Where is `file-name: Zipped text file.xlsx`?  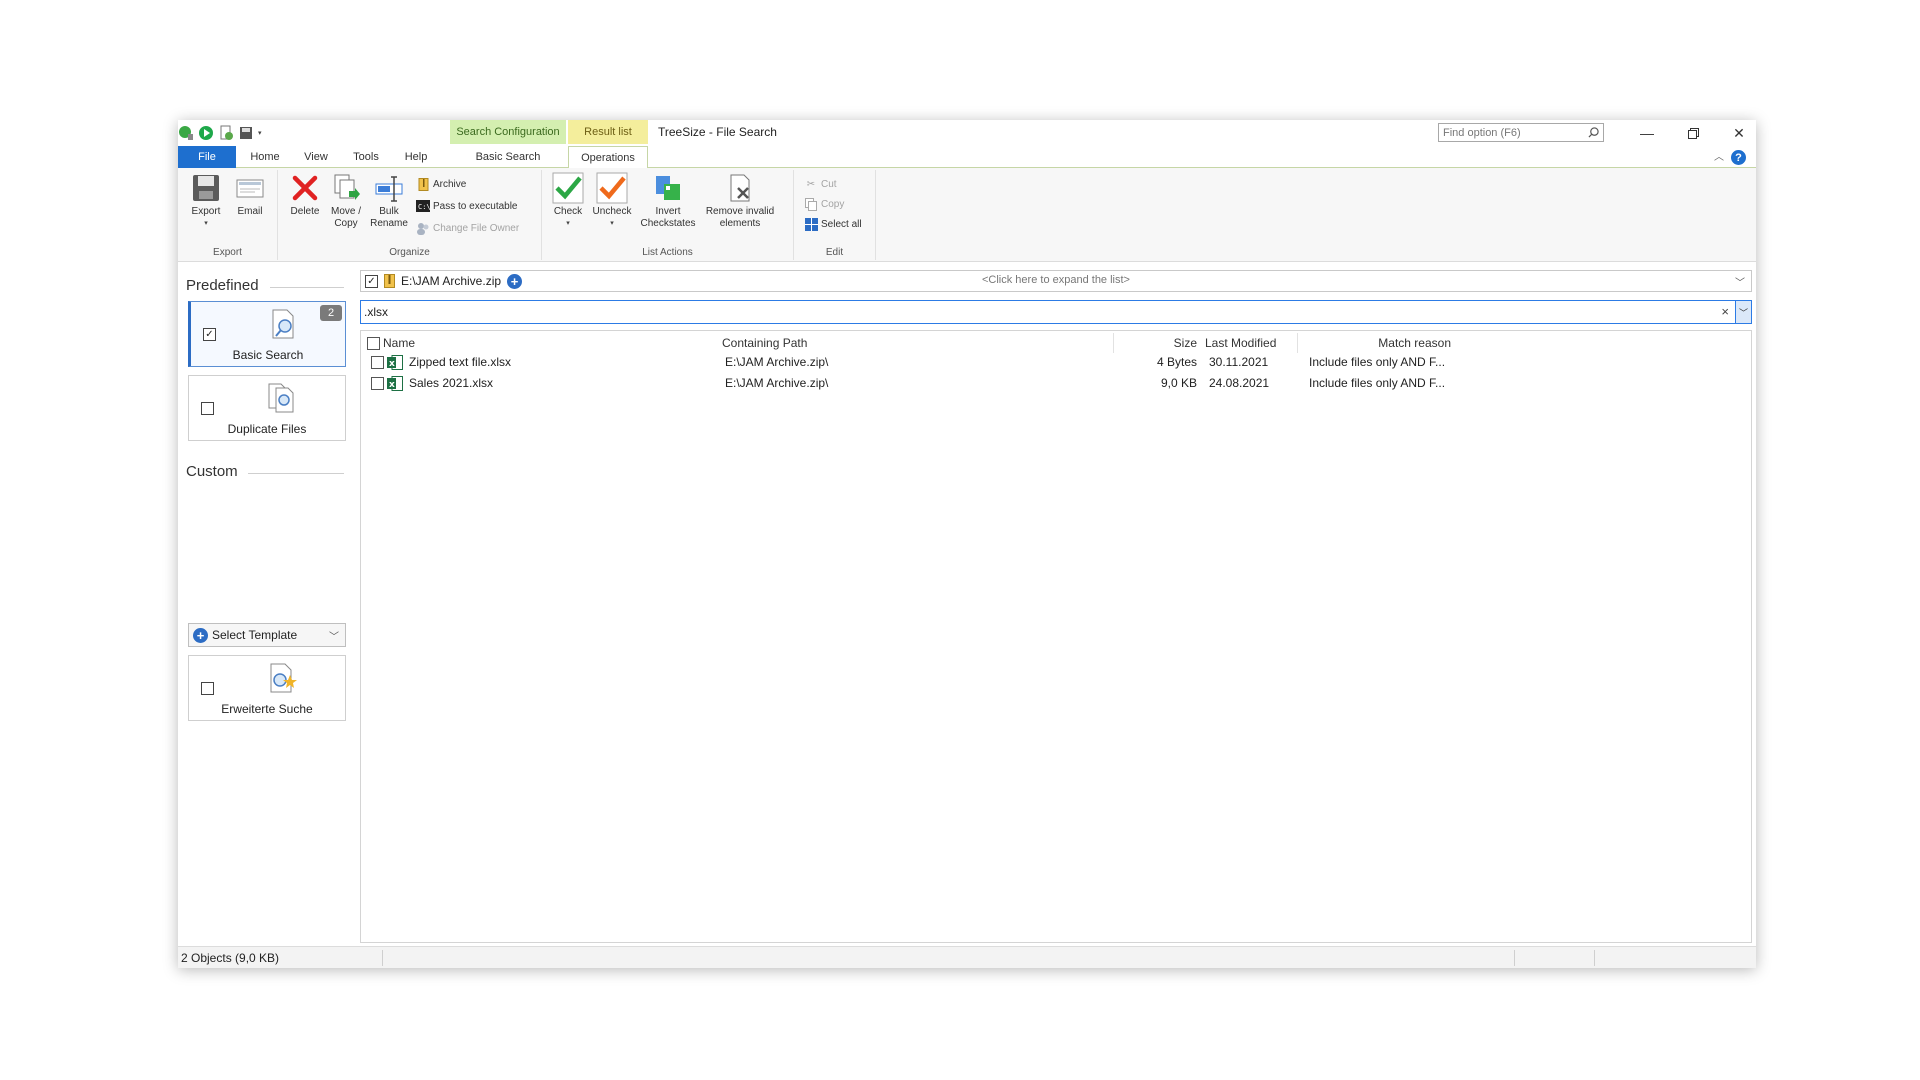
file-name: Zipped text file.xlsx is located at coordinates (460, 362).